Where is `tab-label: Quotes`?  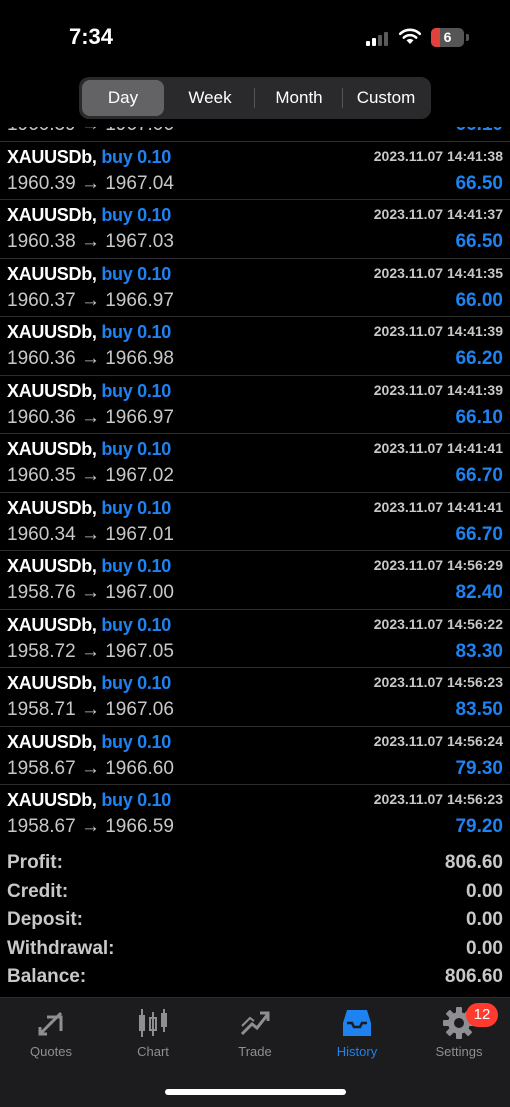 tab-label: Quotes is located at coordinates (51, 1051).